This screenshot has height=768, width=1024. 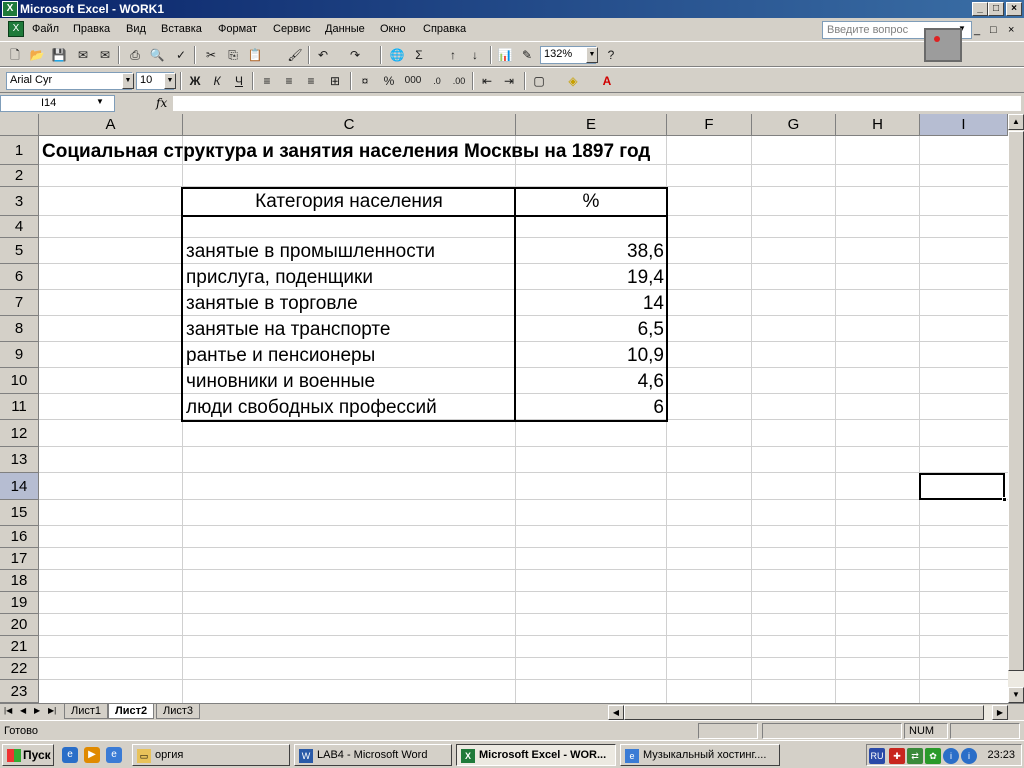 I want to click on format-painter-icon: 🖌, so click(x=295, y=55).